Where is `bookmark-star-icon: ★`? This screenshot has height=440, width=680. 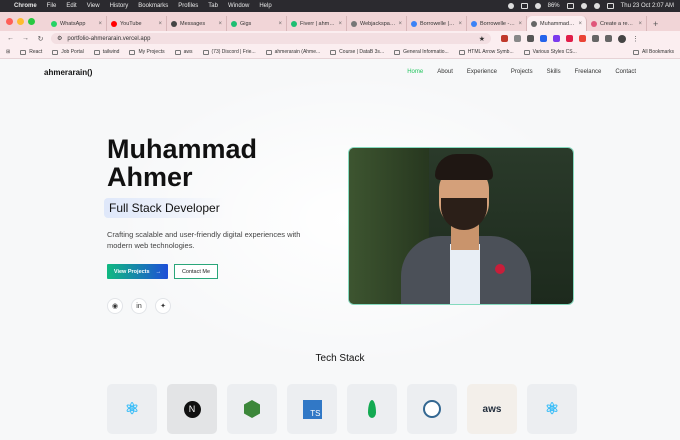 bookmark-star-icon: ★ is located at coordinates (482, 39).